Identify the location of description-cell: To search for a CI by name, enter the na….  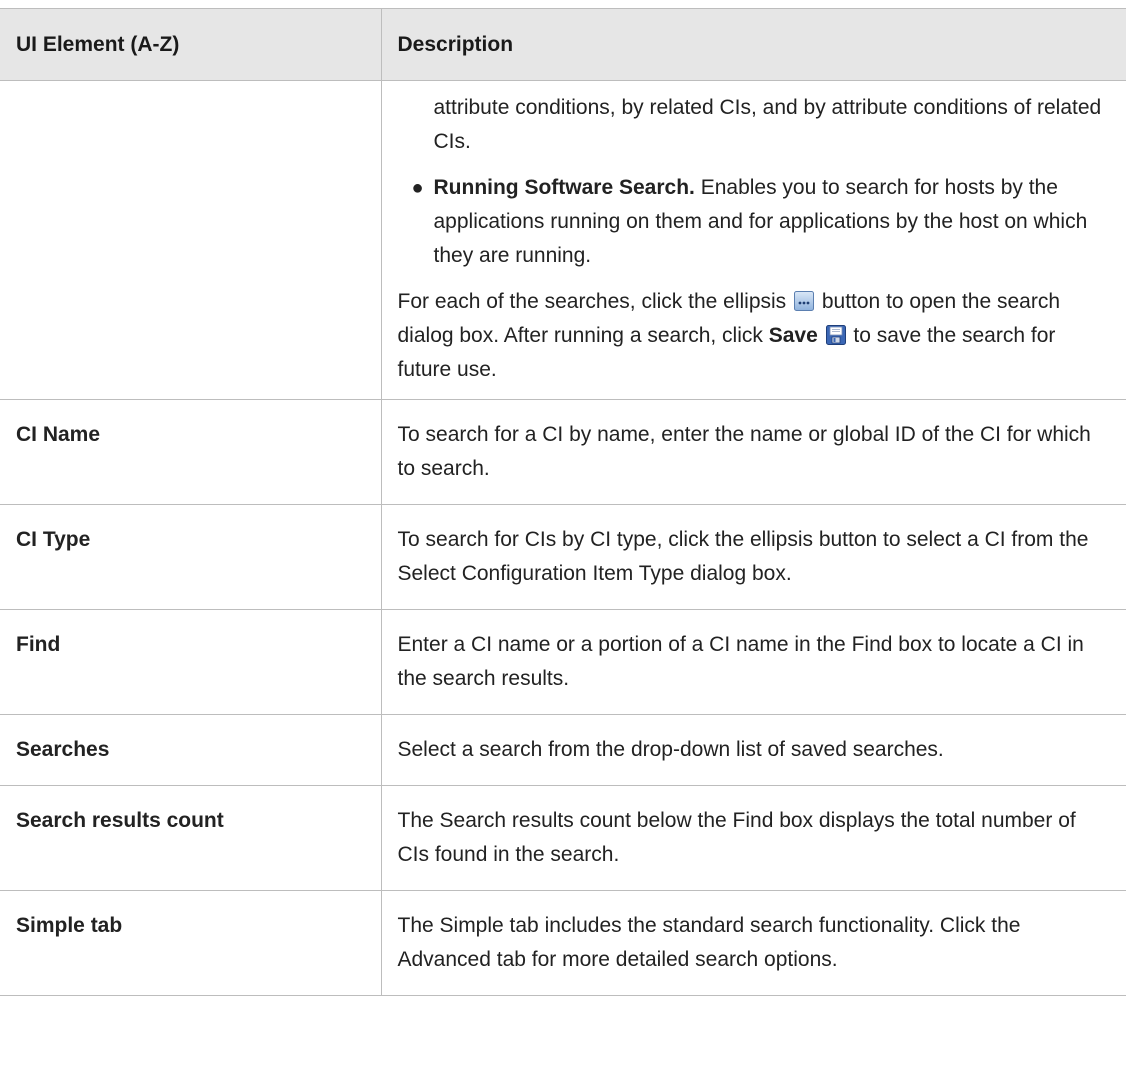
(753, 452).